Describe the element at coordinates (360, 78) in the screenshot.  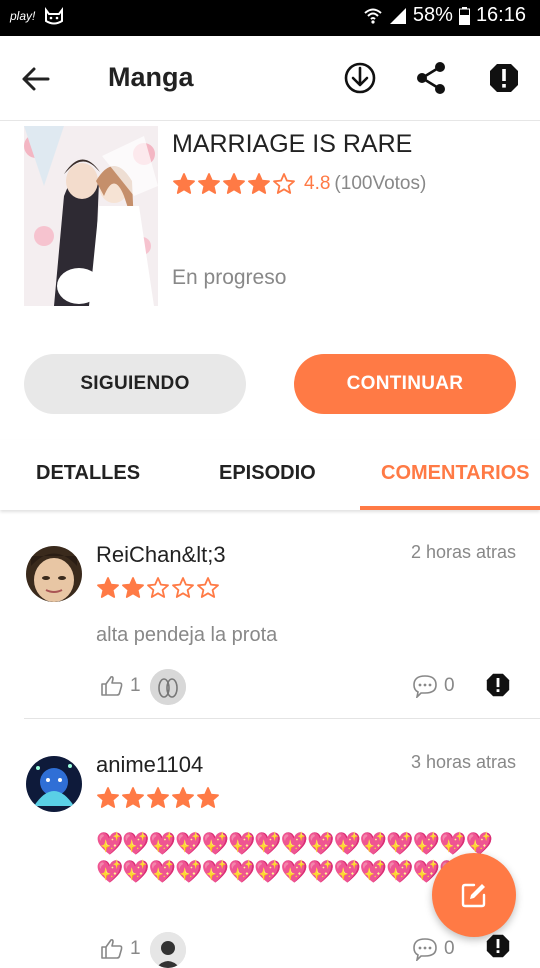
I see `download-icon` at that location.